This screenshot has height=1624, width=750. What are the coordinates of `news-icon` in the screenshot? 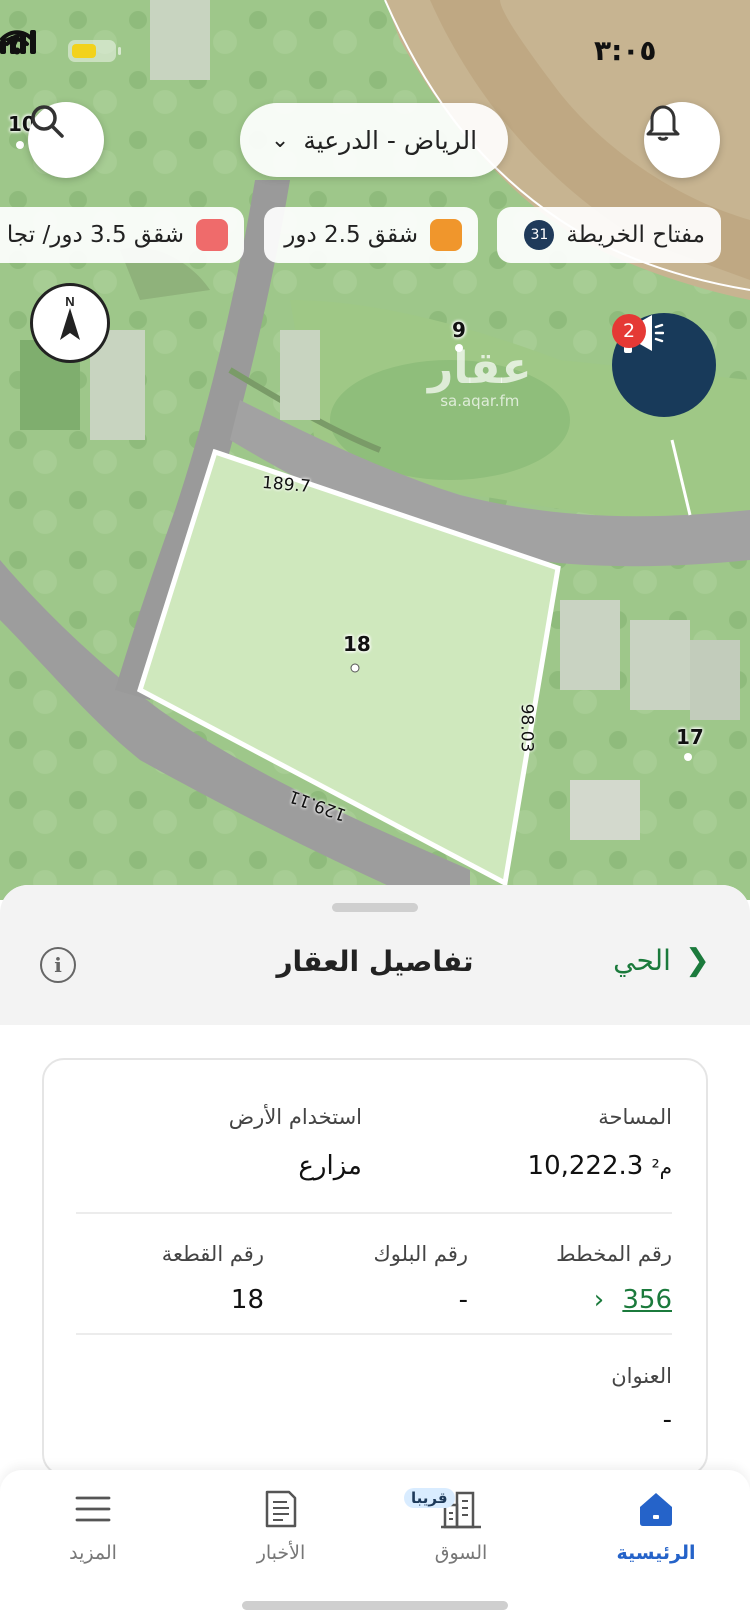 It's located at (281, 1509).